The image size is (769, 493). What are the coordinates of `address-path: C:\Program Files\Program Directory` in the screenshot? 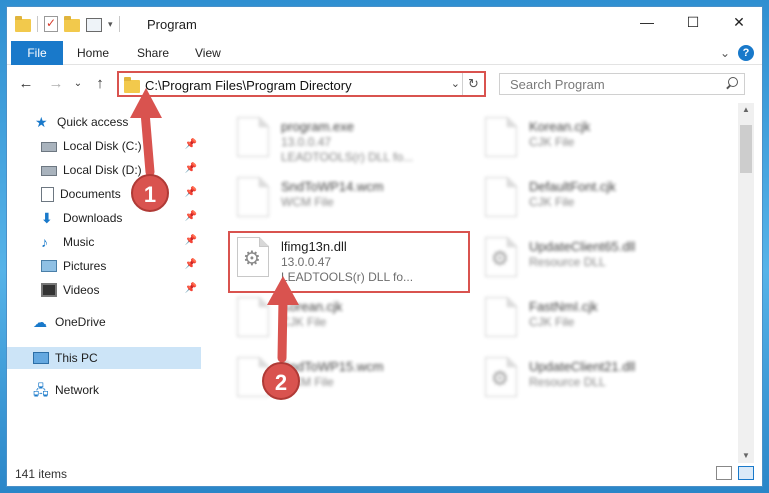 It's located at (248, 85).